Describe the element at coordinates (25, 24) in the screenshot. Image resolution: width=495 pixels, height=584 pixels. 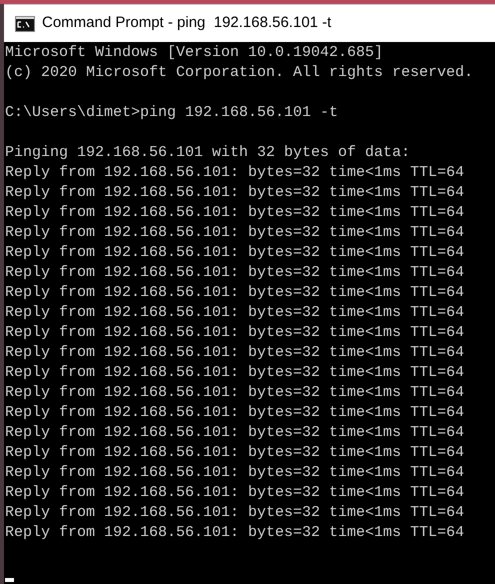
I see `terminal-icon` at that location.